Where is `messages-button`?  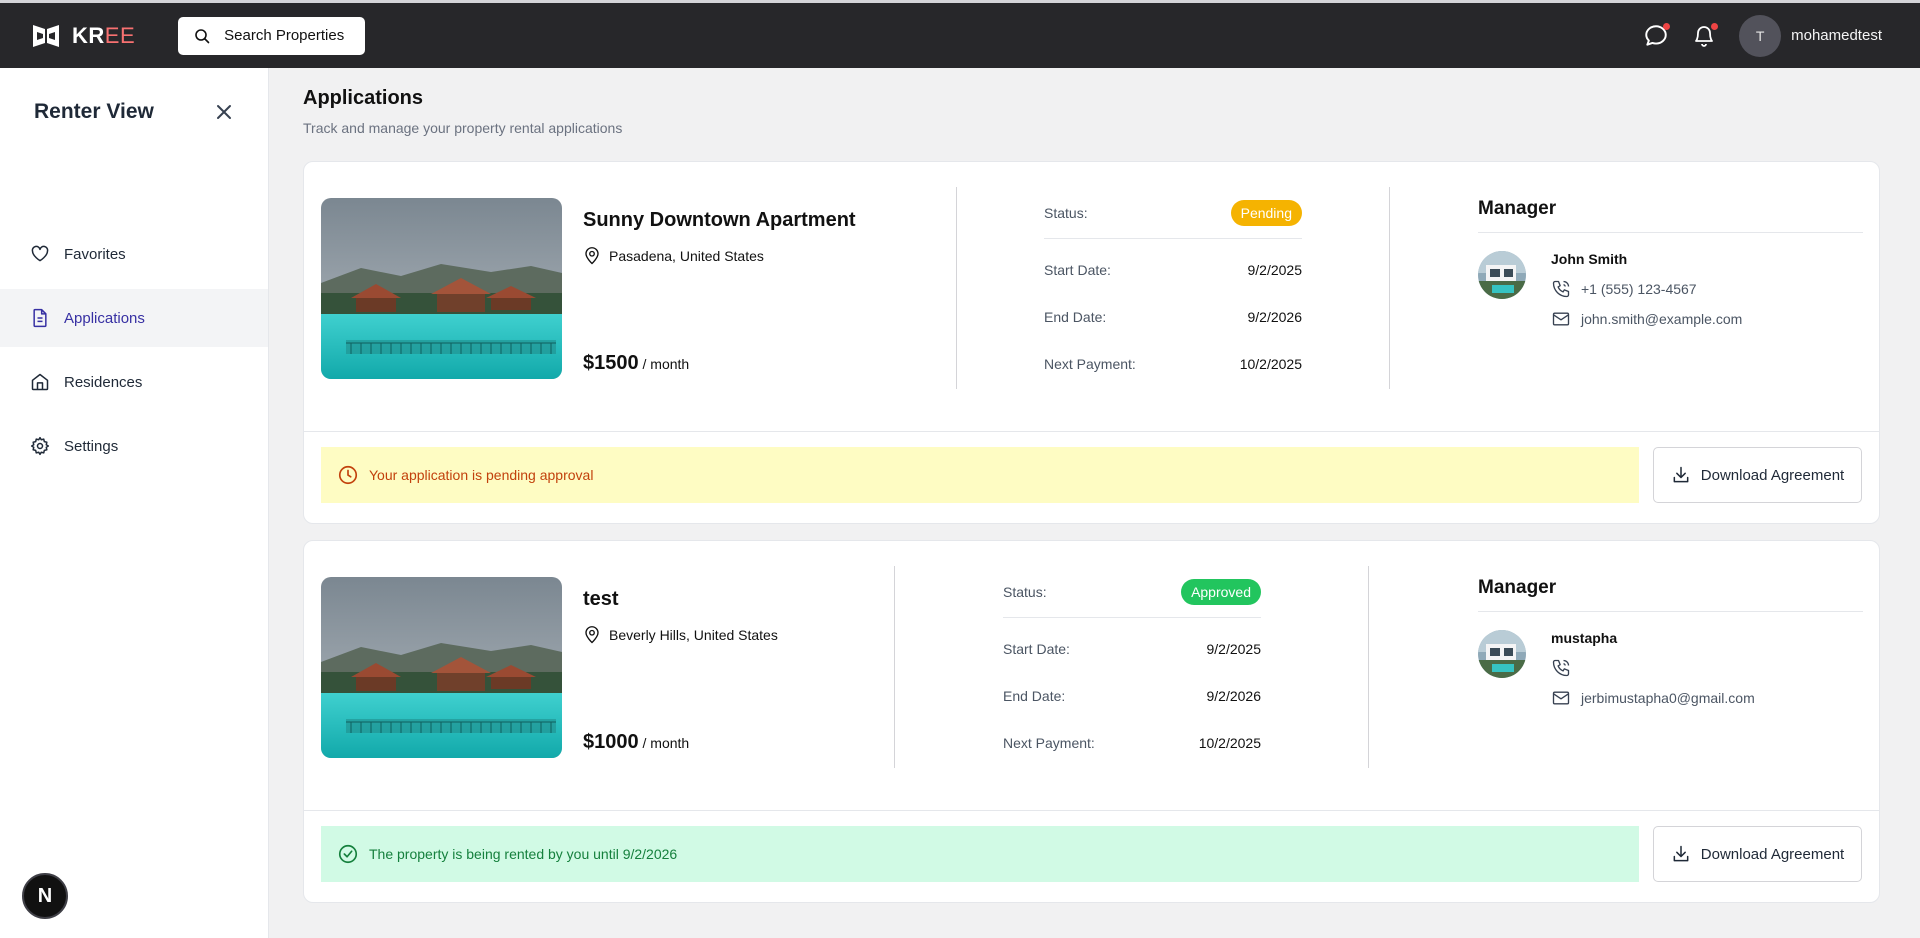 messages-button is located at coordinates (1656, 36).